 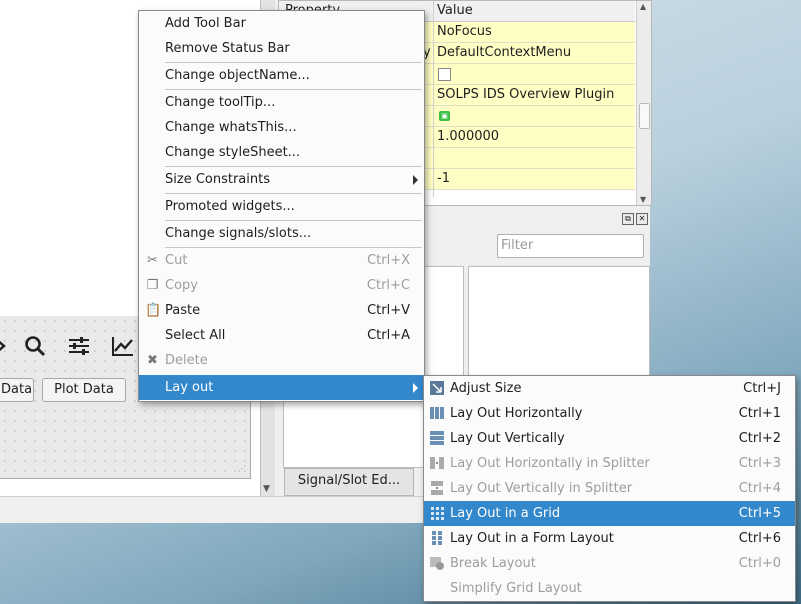 I want to click on float-dock-icon: ⧉, so click(x=628, y=219).